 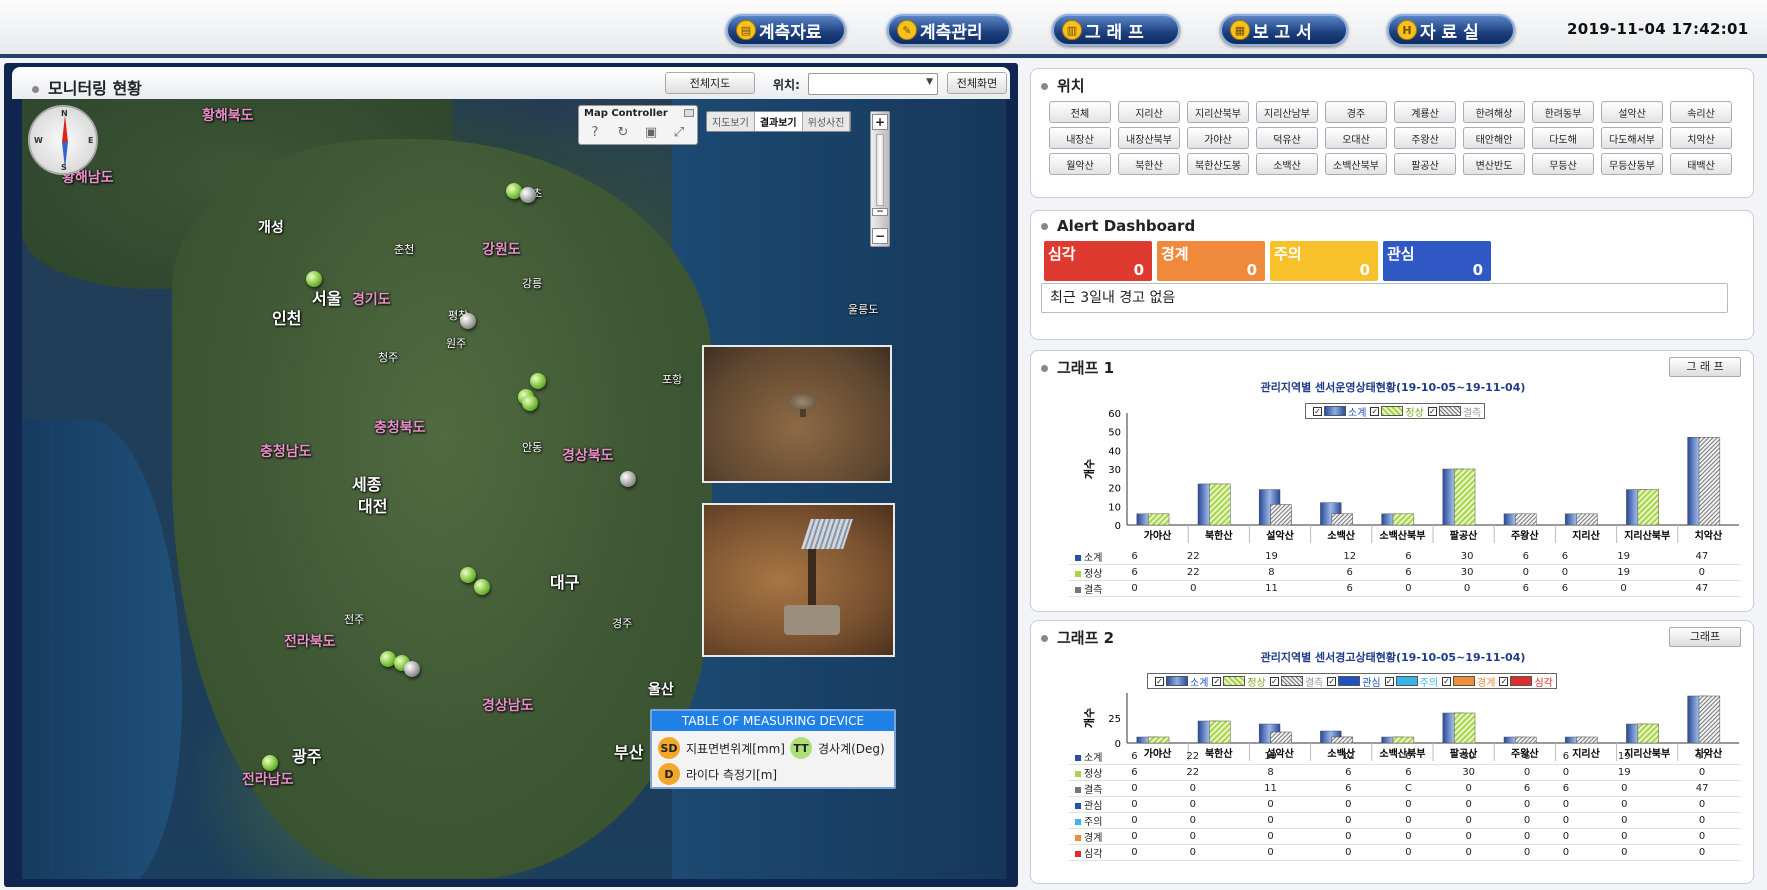 What do you see at coordinates (1080, 138) in the screenshot?
I see `location-button: 내장산` at bounding box center [1080, 138].